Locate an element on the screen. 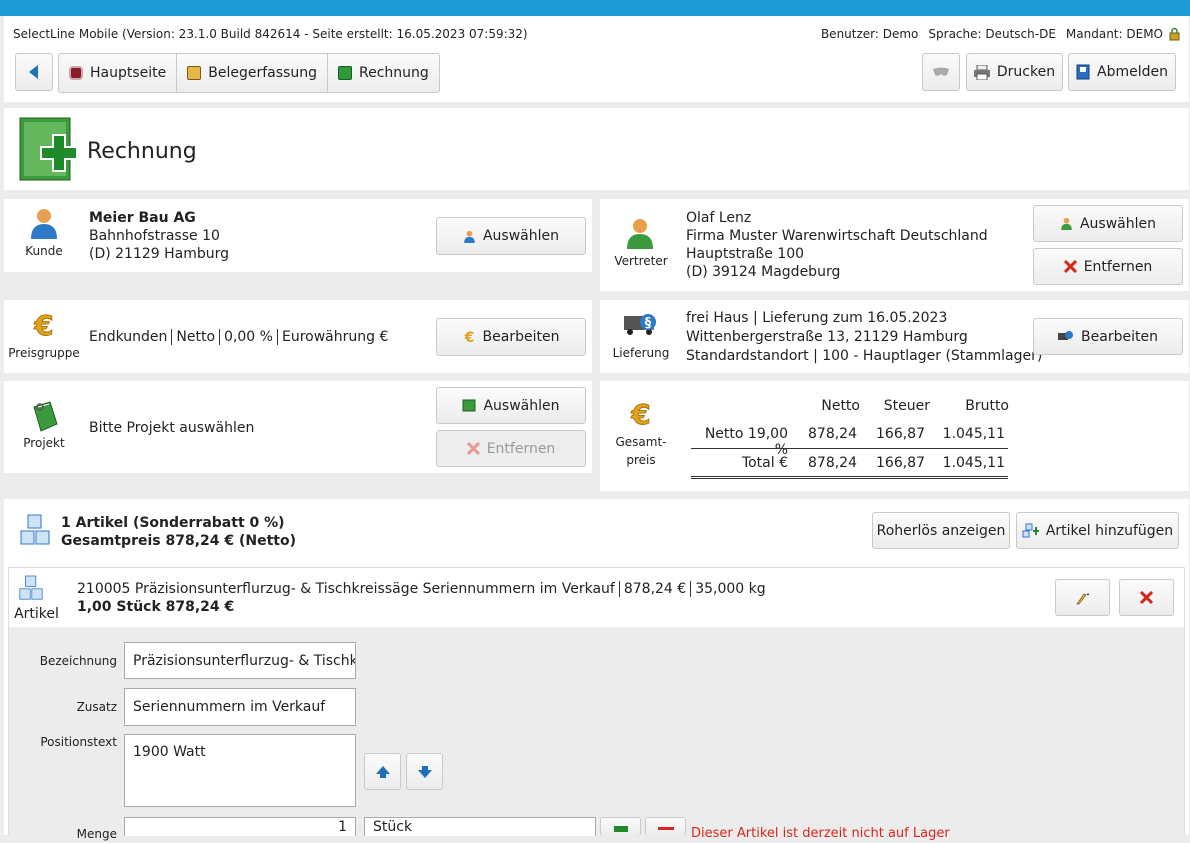 The image size is (1190, 843). euro-icon: € is located at coordinates (640, 414).